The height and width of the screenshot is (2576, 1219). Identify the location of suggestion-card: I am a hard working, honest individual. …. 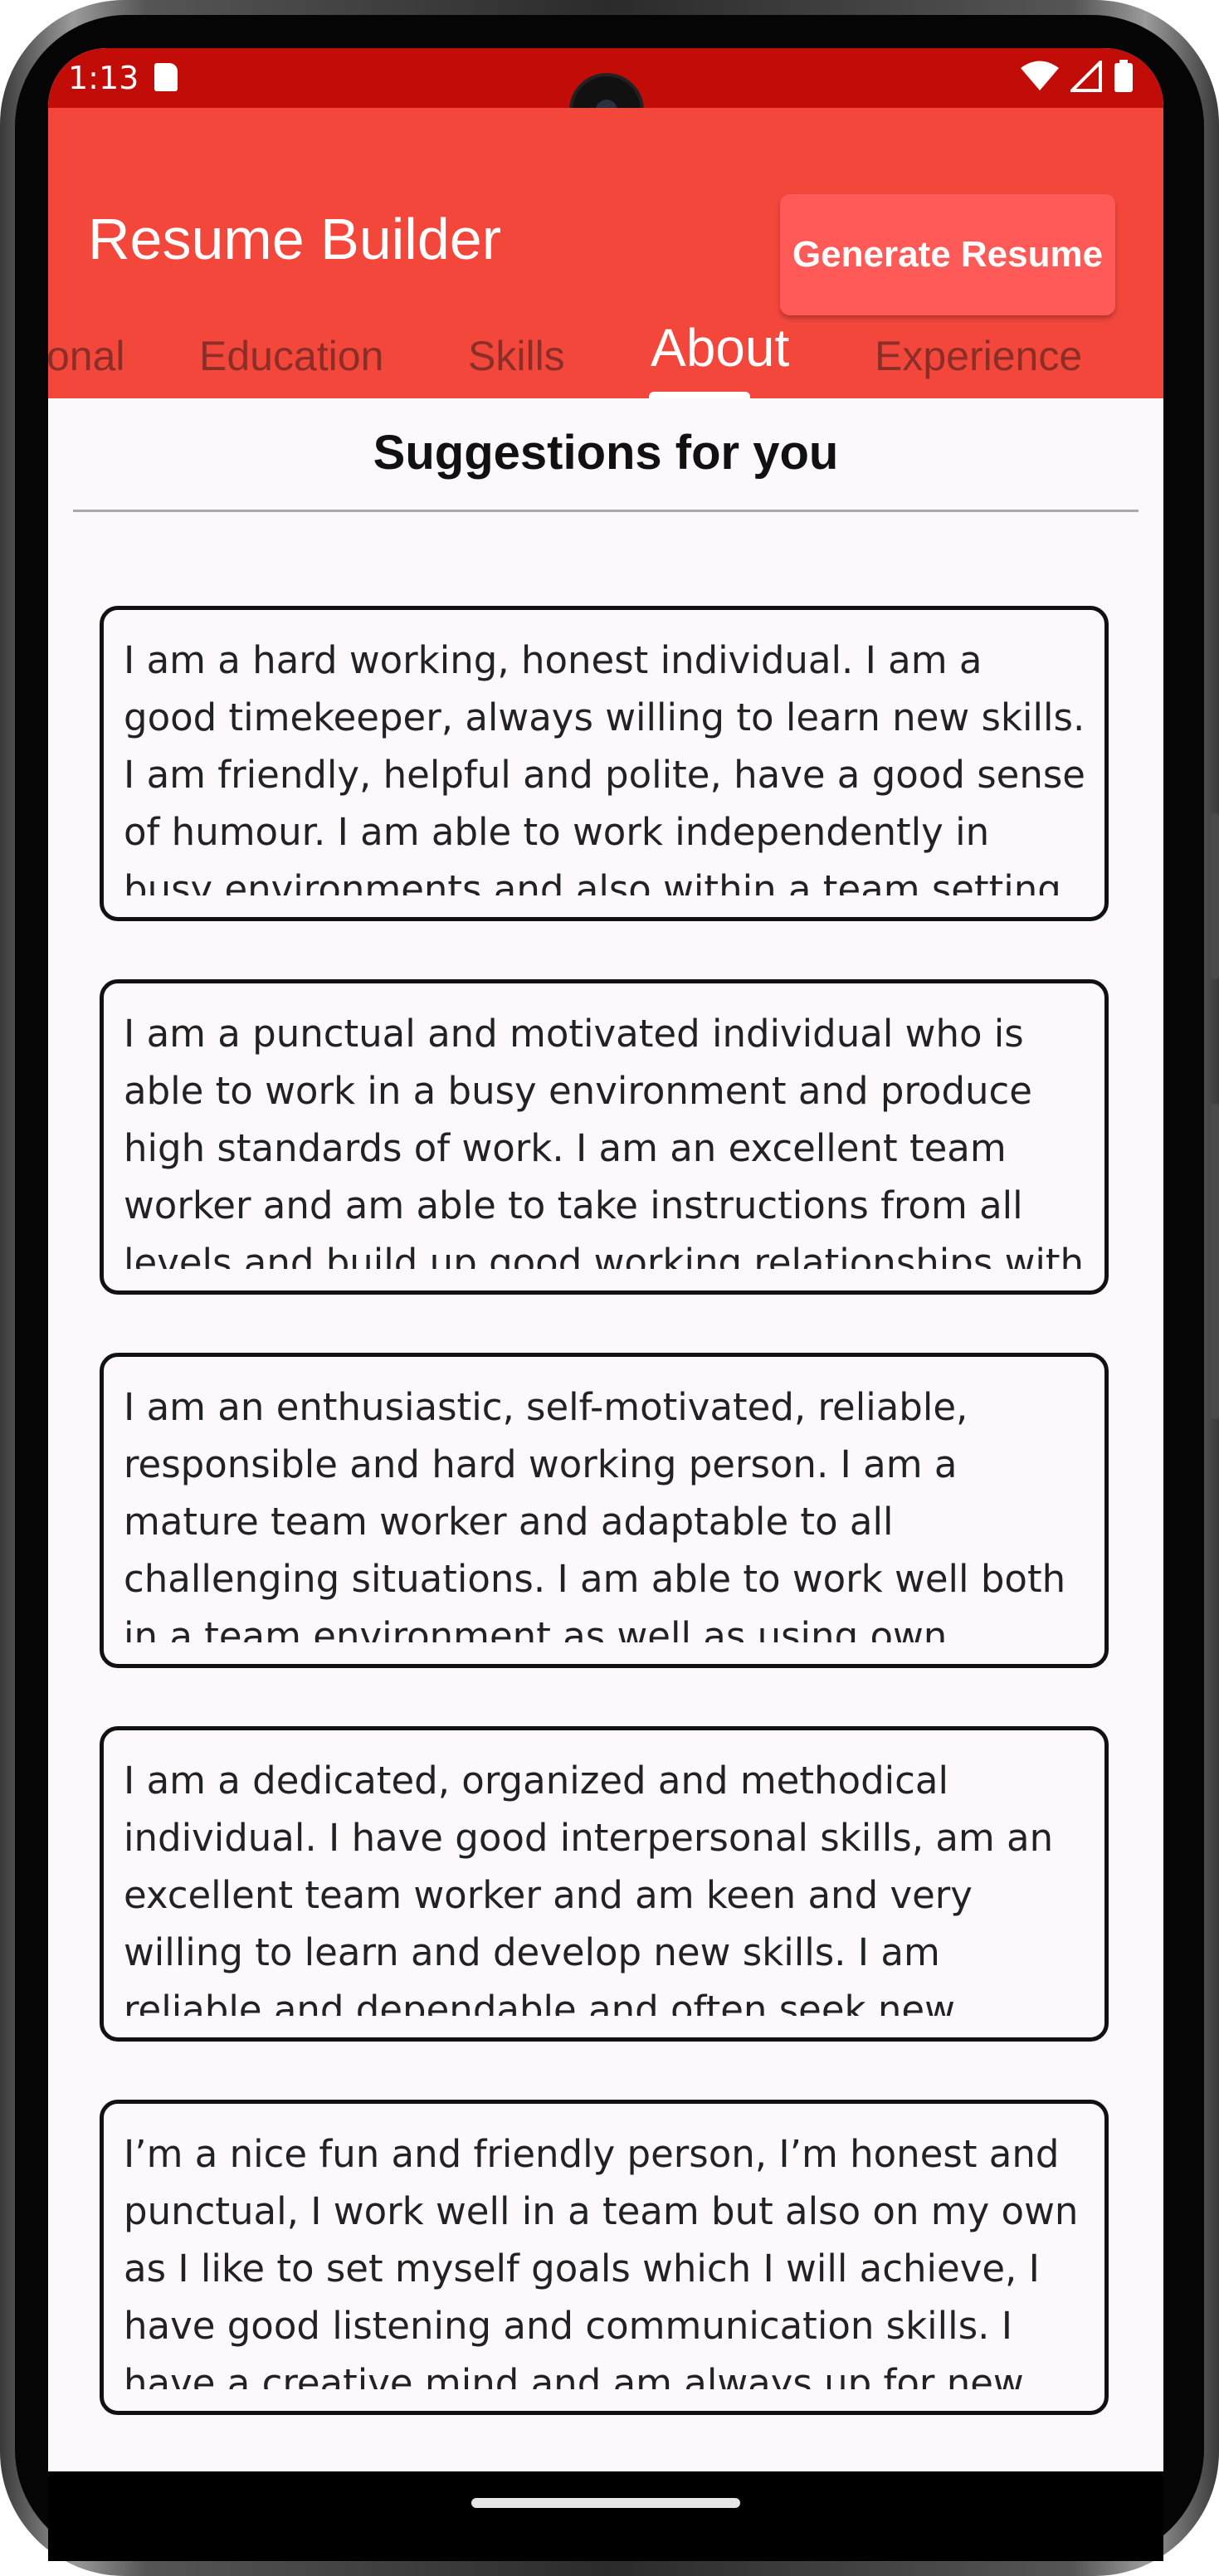
(604, 764).